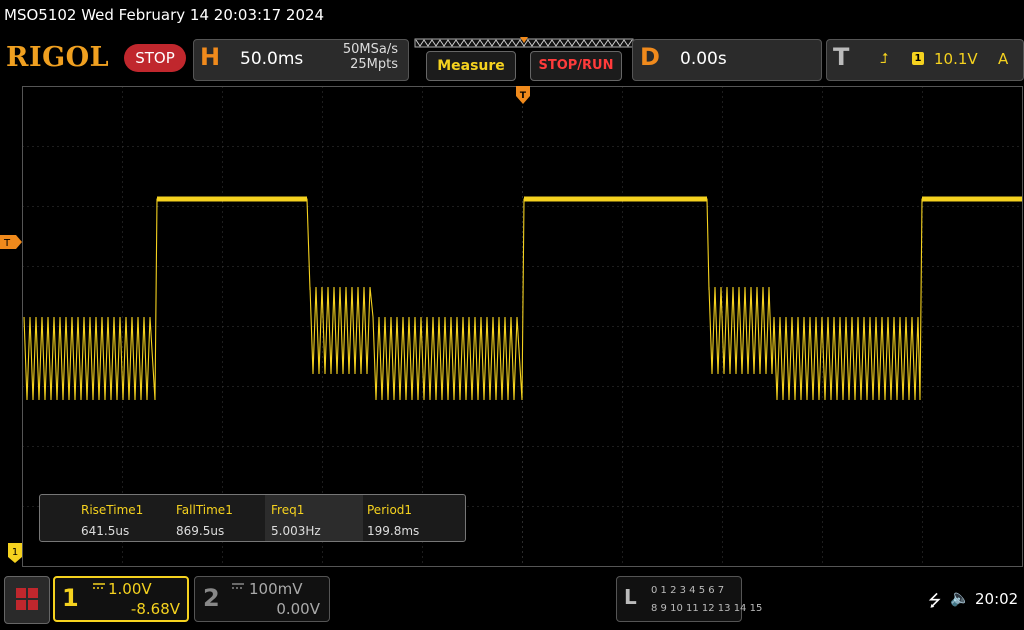  I want to click on measurement-label: FallTime1, so click(204, 510).